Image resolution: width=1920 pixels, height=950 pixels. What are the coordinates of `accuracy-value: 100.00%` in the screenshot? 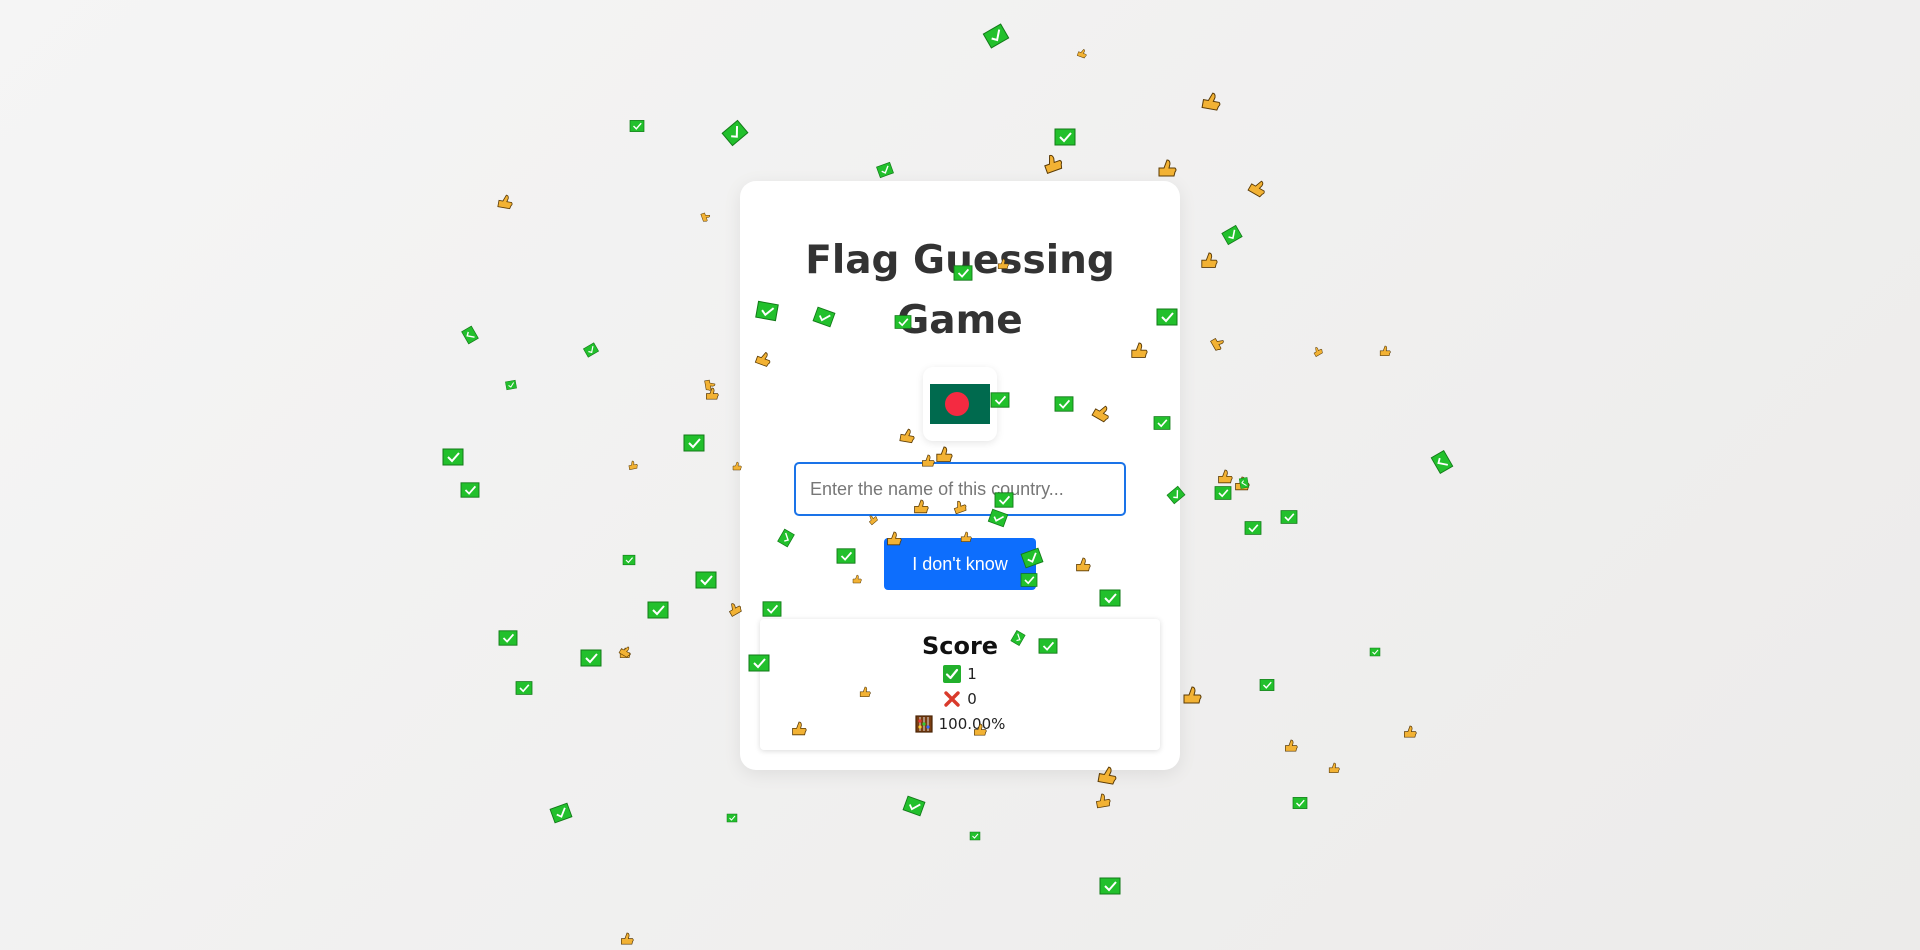 It's located at (972, 723).